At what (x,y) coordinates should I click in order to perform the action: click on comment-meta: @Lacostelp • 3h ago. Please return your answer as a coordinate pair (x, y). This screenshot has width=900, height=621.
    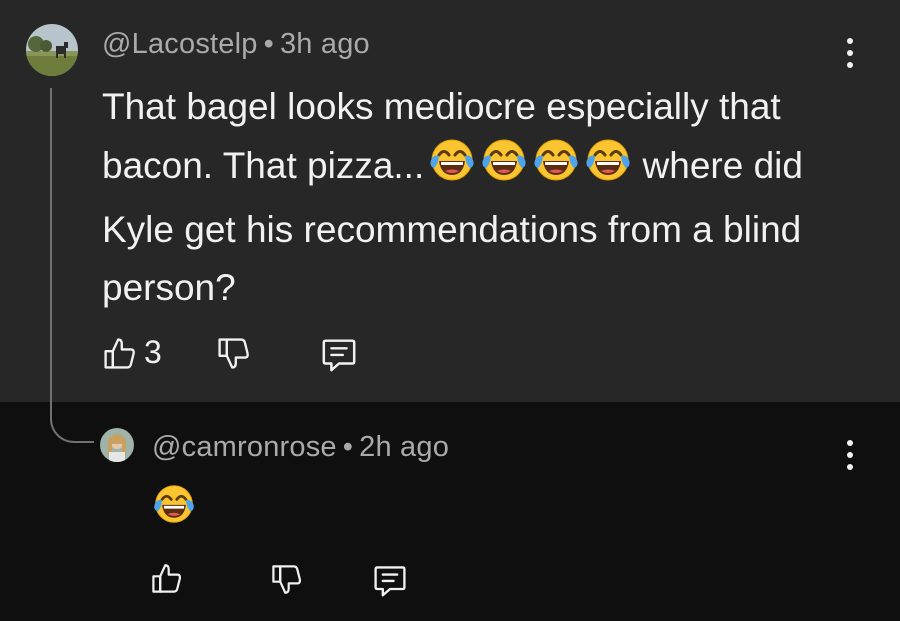
    Looking at the image, I should click on (236, 44).